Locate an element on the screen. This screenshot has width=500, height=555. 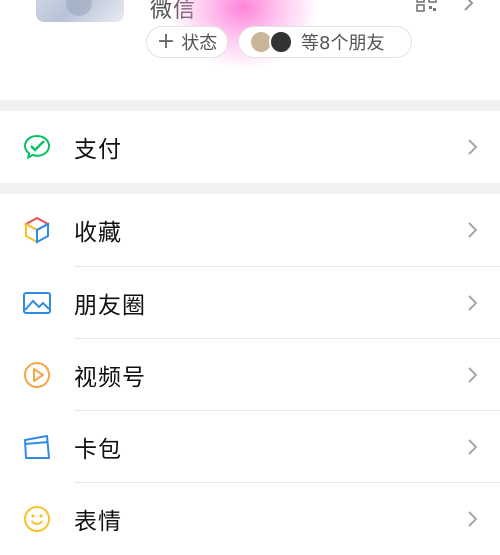
menu-item-label: 卡包 is located at coordinates (98, 450).